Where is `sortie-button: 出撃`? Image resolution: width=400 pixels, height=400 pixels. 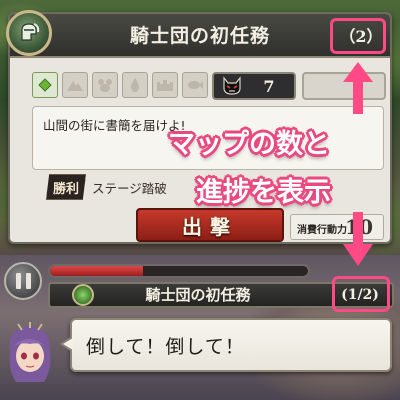
sortie-button: 出撃 is located at coordinates (210, 225).